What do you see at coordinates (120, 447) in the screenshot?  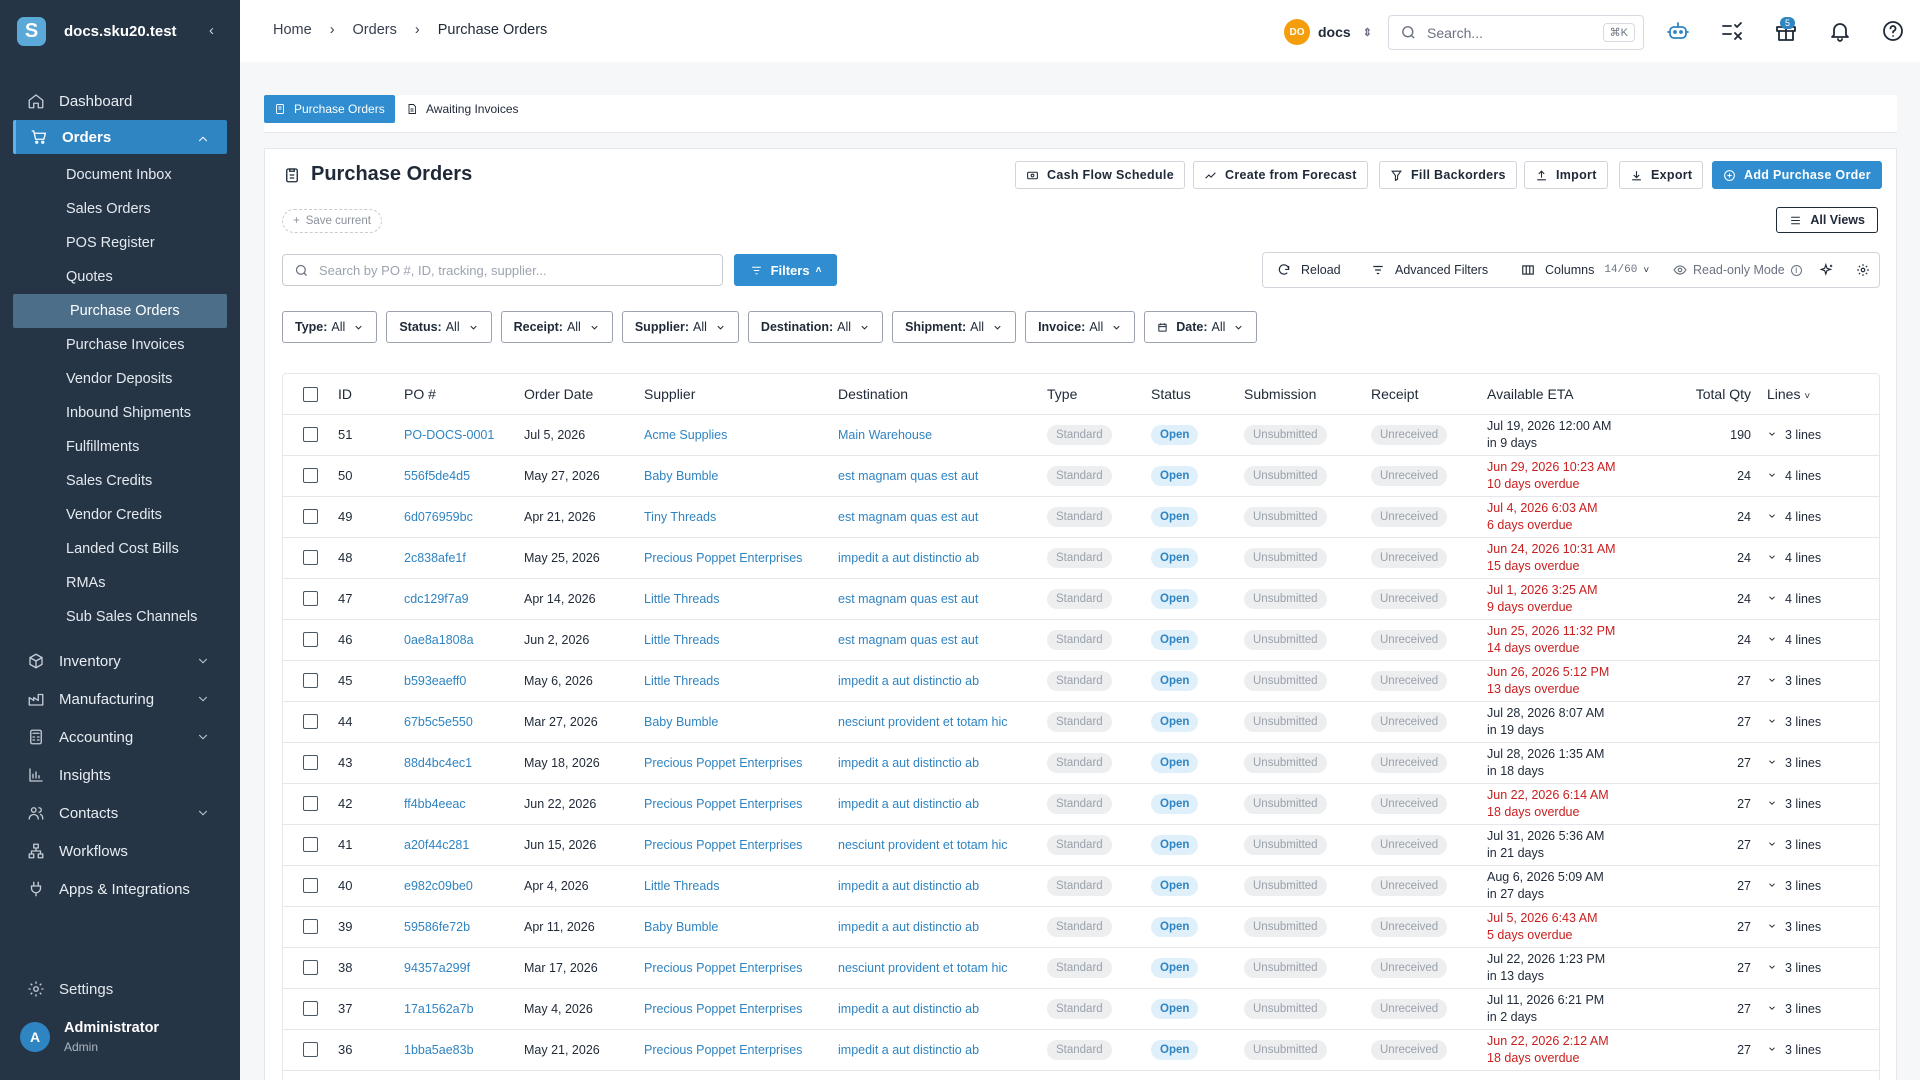 I see `sidebar-subitem-fulfillments: Fulfillments` at bounding box center [120, 447].